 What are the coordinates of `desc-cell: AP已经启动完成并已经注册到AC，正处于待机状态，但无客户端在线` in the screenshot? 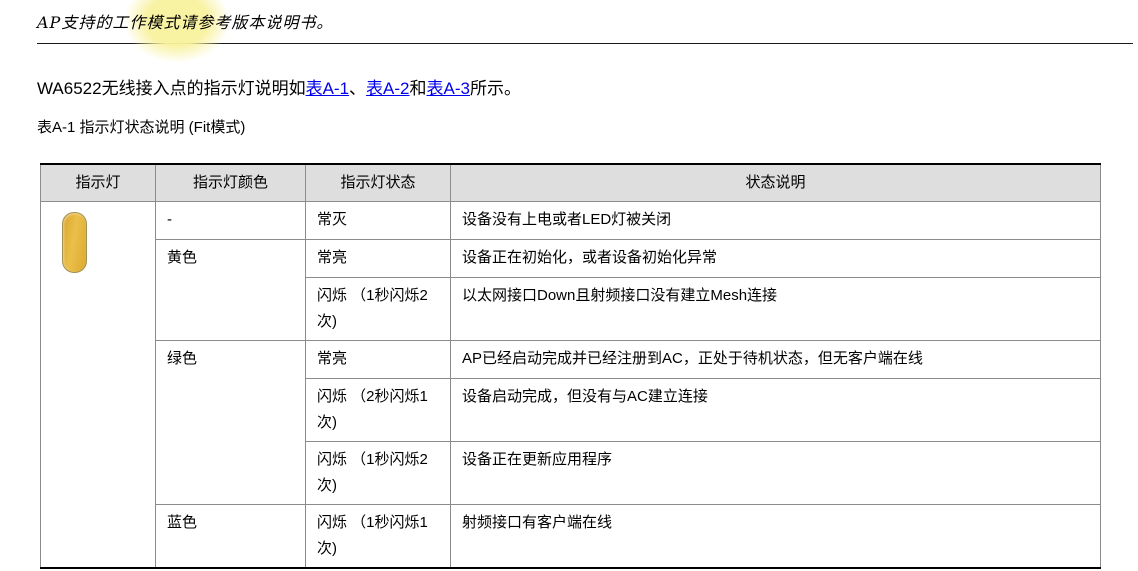 It's located at (775, 359).